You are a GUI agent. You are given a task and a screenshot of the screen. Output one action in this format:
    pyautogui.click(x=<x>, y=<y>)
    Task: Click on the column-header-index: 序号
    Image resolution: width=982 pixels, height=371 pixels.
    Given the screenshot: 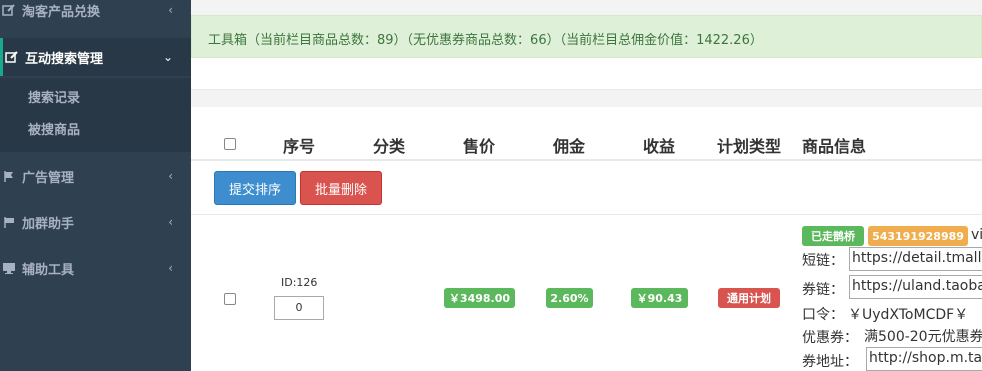 What is the action you would take?
    pyautogui.click(x=299, y=146)
    